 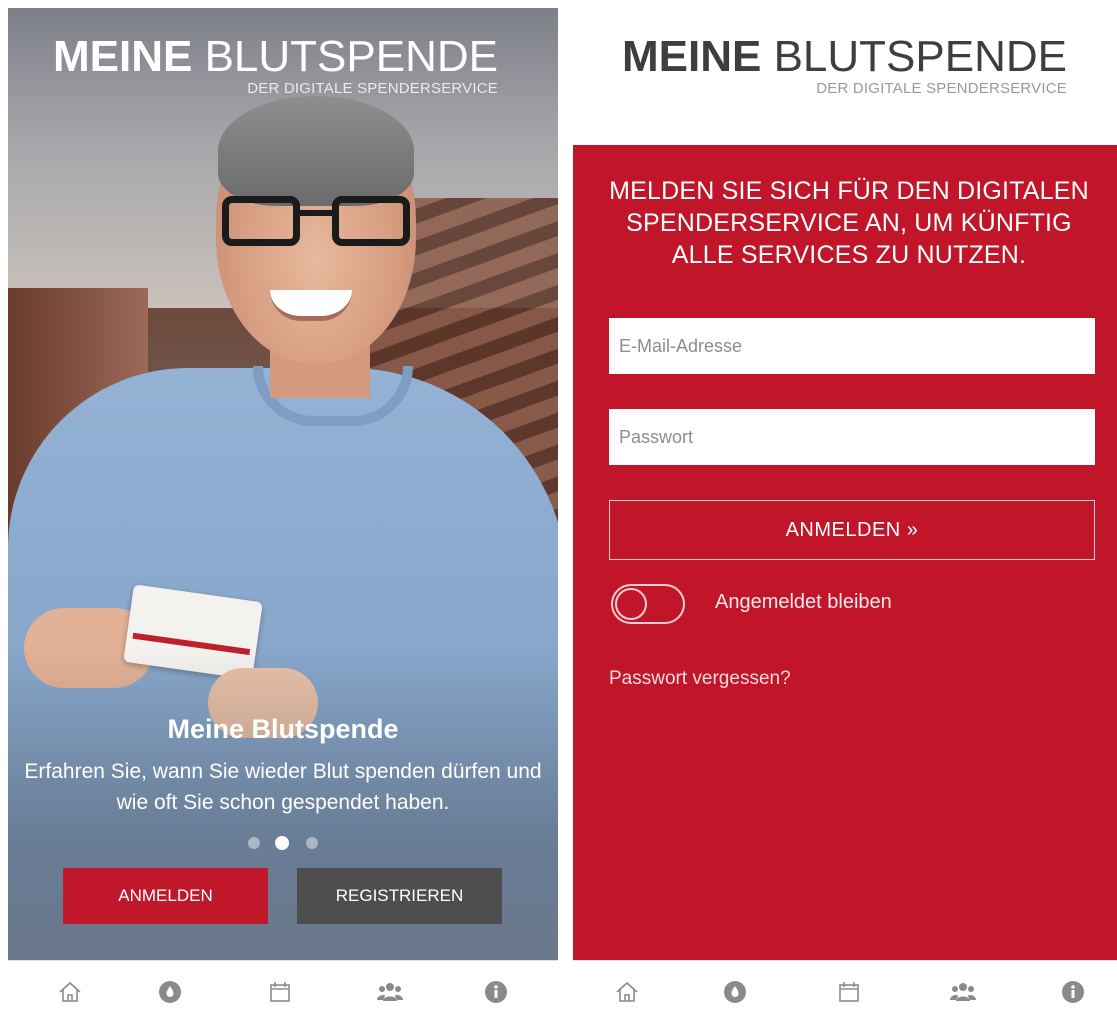 What do you see at coordinates (852, 437) in the screenshot?
I see `password-field` at bounding box center [852, 437].